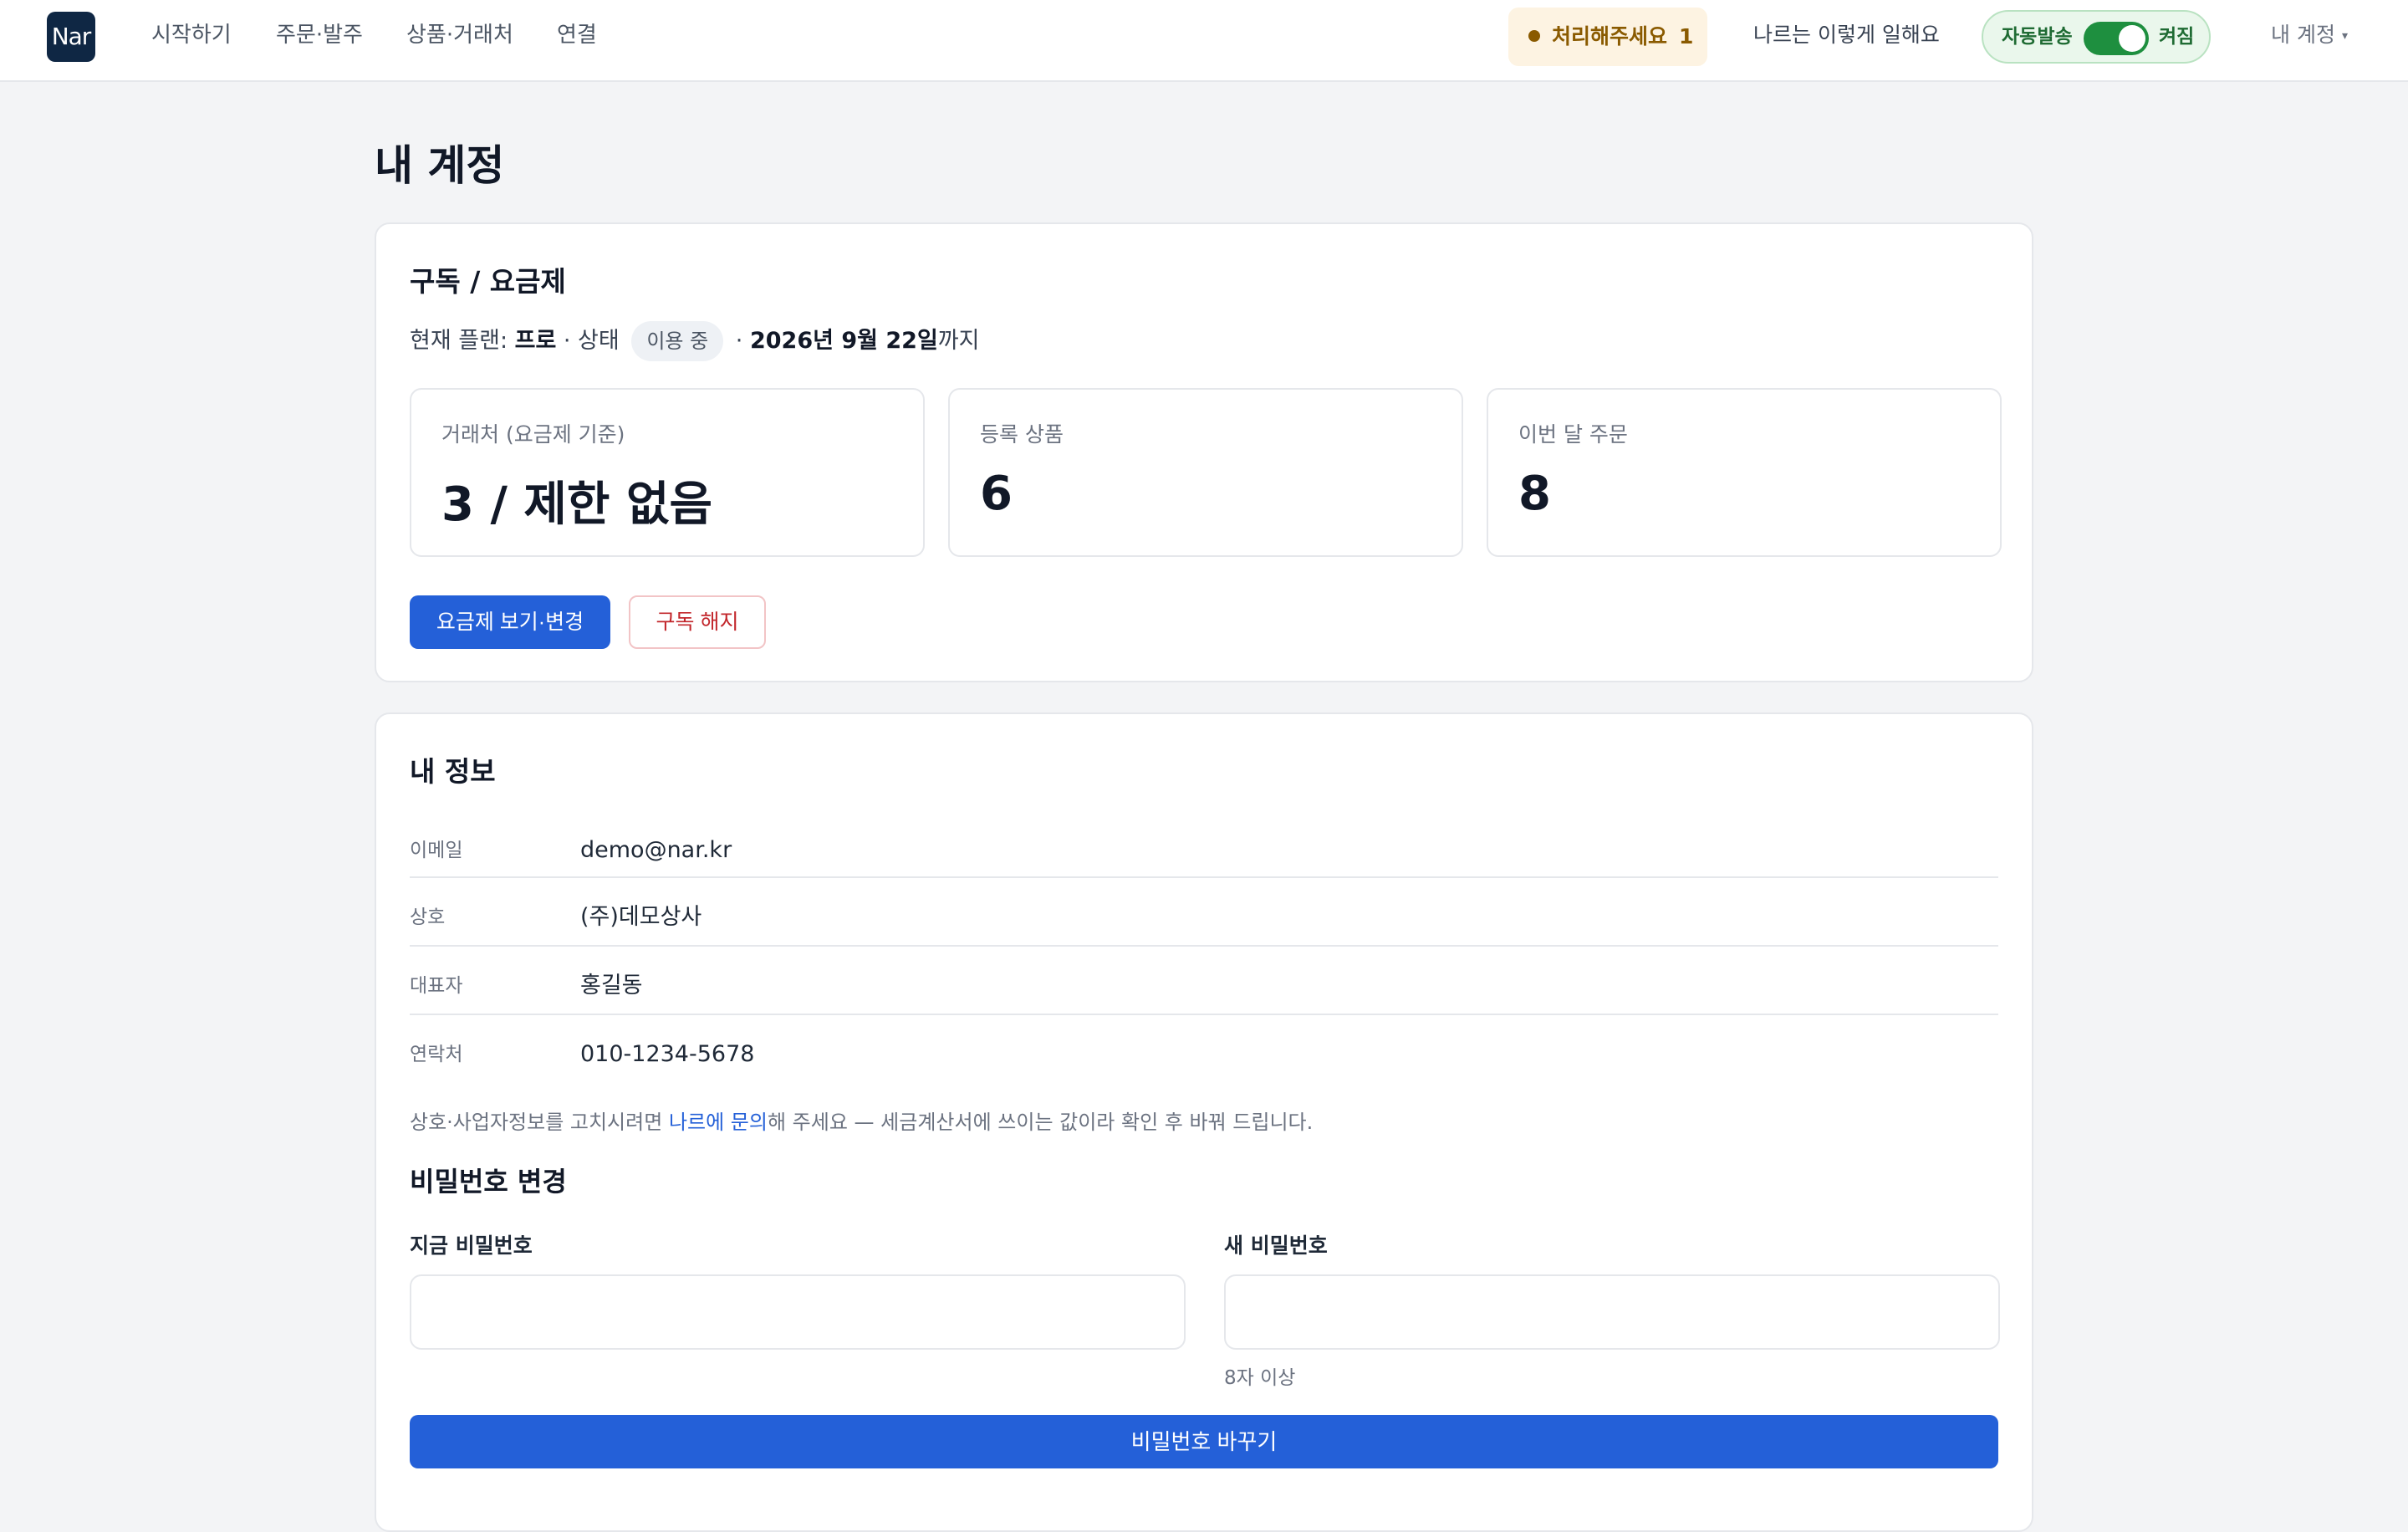 The height and width of the screenshot is (1532, 2408). I want to click on account-menu: 내 계정 ▾, so click(2309, 35).